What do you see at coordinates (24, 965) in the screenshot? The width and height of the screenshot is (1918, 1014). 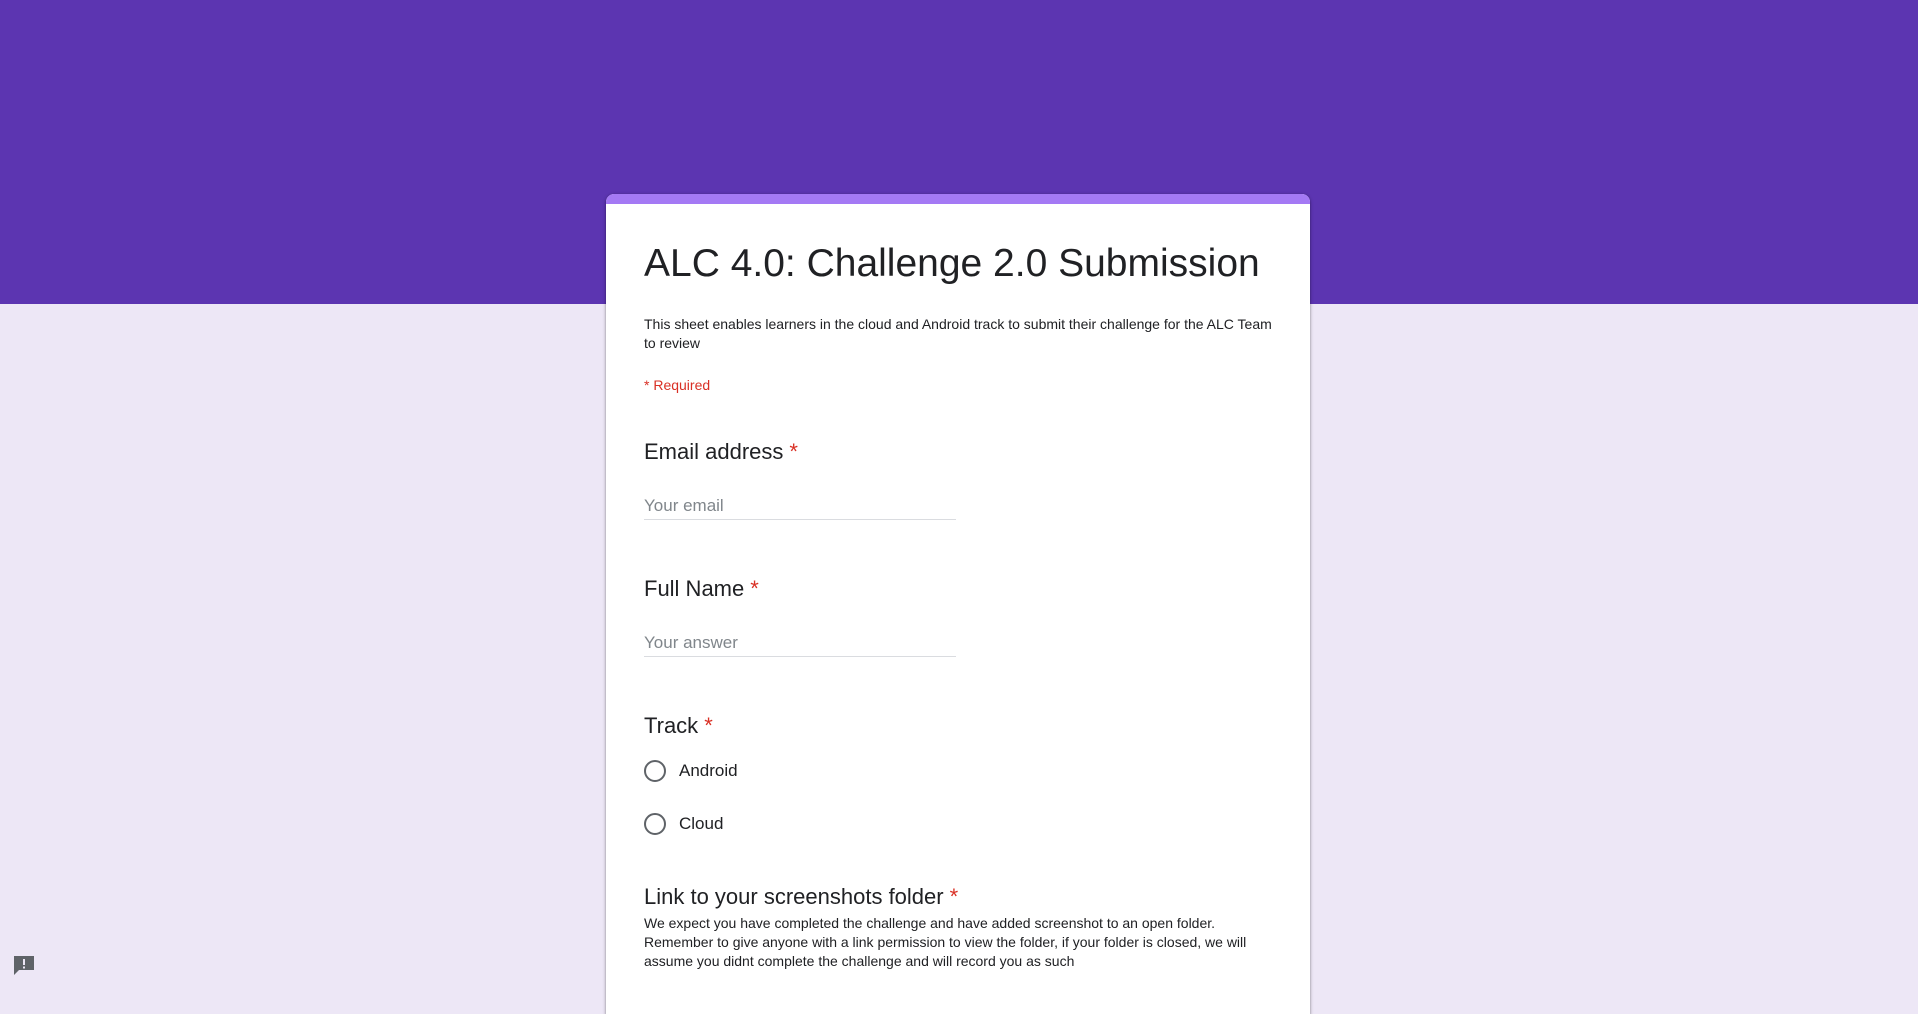 I see `report-problem-icon` at bounding box center [24, 965].